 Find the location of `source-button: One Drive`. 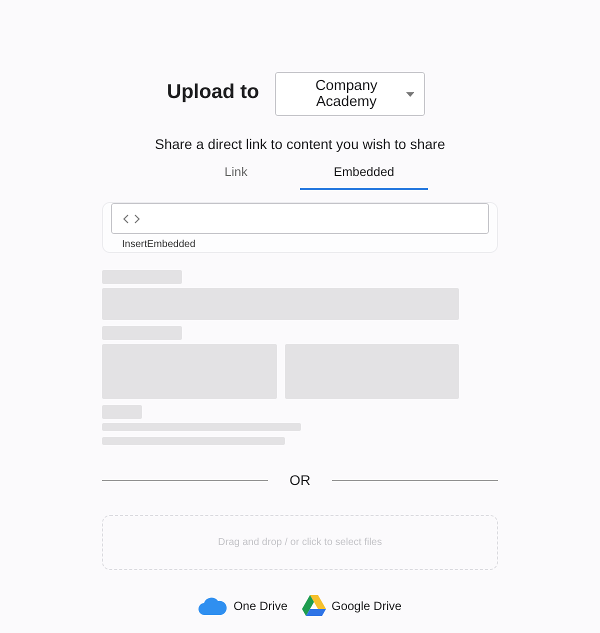

source-button: One Drive is located at coordinates (243, 605).